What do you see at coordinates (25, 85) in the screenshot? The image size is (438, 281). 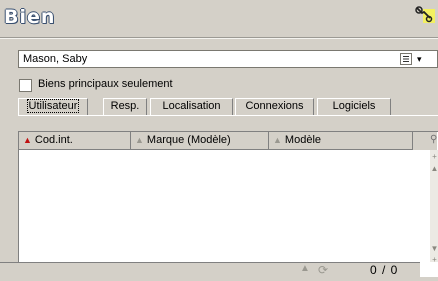 I see `main-assets-checkbox` at bounding box center [25, 85].